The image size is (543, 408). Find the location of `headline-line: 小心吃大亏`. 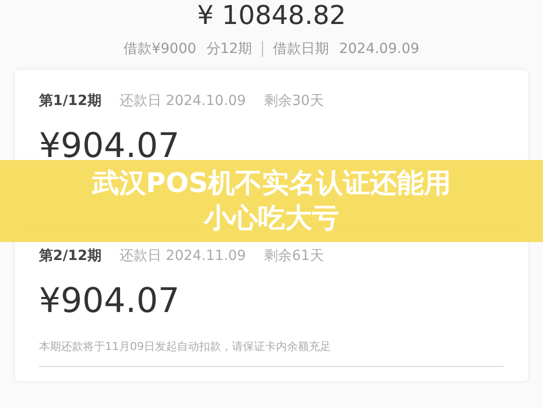

headline-line: 小心吃大亏 is located at coordinates (271, 219).